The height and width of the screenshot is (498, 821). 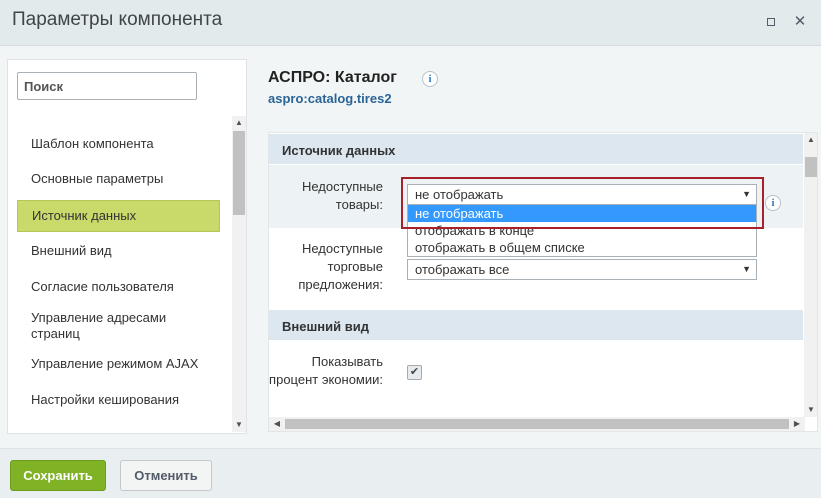 What do you see at coordinates (342, 195) in the screenshot?
I see `unavailable-goods-label: Недоступные товары:` at bounding box center [342, 195].